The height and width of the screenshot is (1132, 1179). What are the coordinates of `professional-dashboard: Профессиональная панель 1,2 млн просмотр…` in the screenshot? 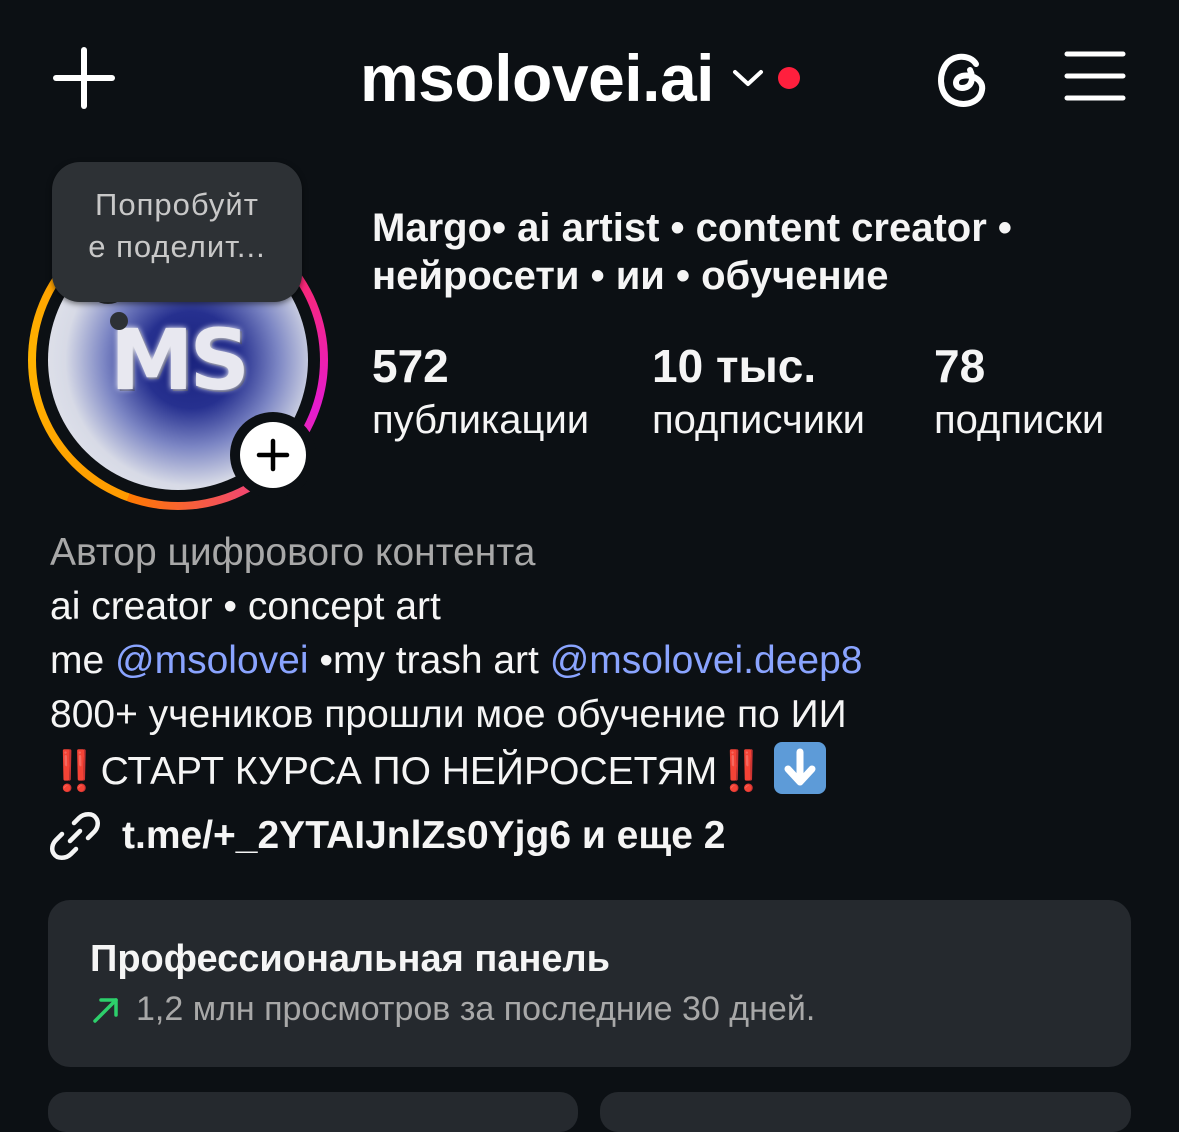 It's located at (589, 983).